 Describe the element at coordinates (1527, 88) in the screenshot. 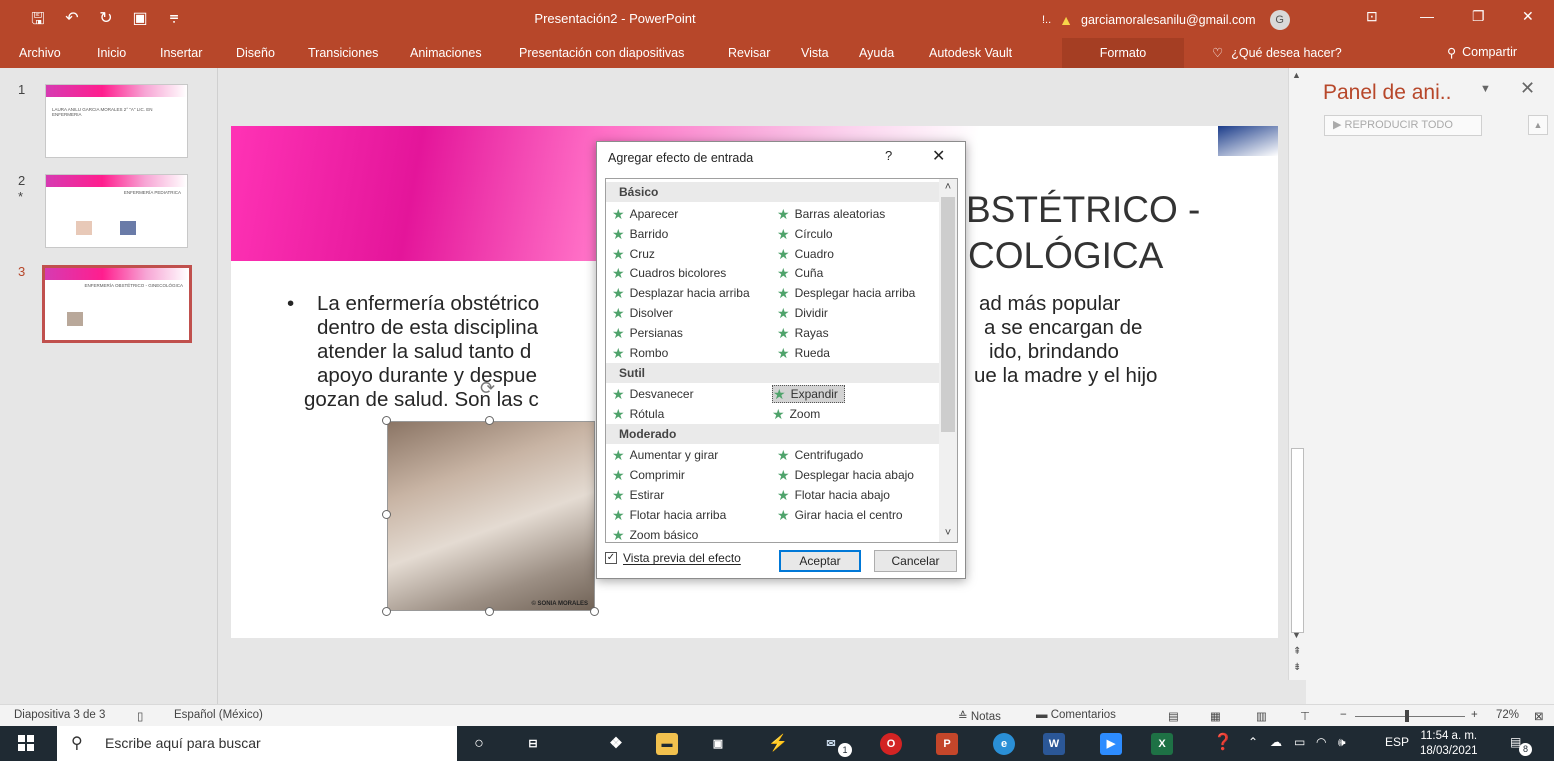

I see `pane-close-icon: ✕` at that location.